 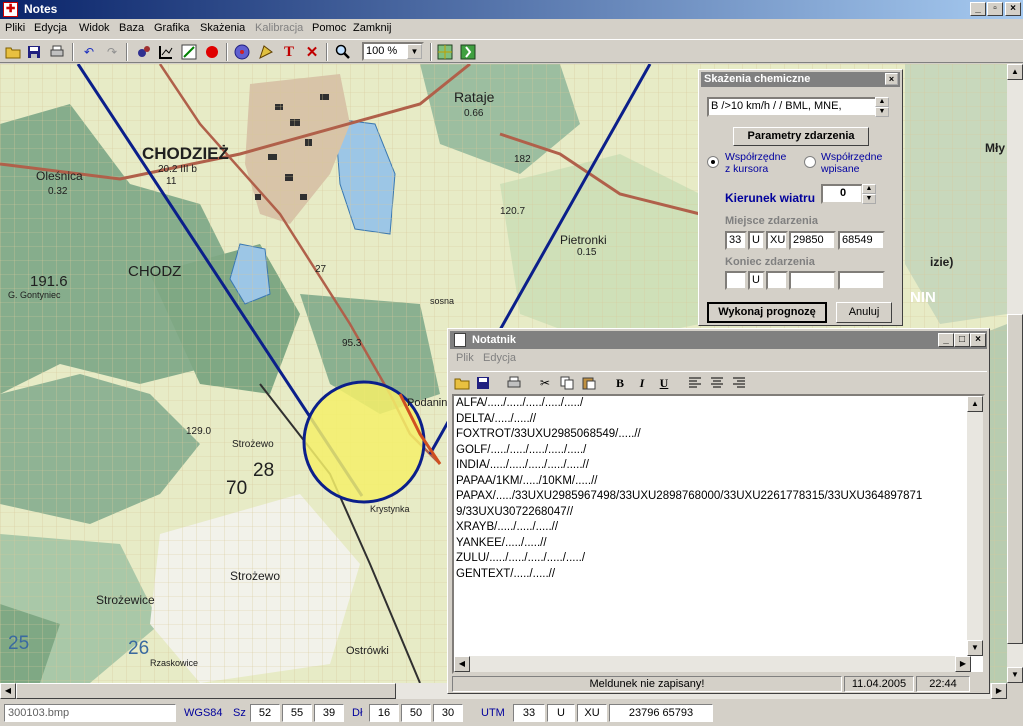 I want to click on map-vertical-scrollbar: ▲ ▼, so click(x=1015, y=373).